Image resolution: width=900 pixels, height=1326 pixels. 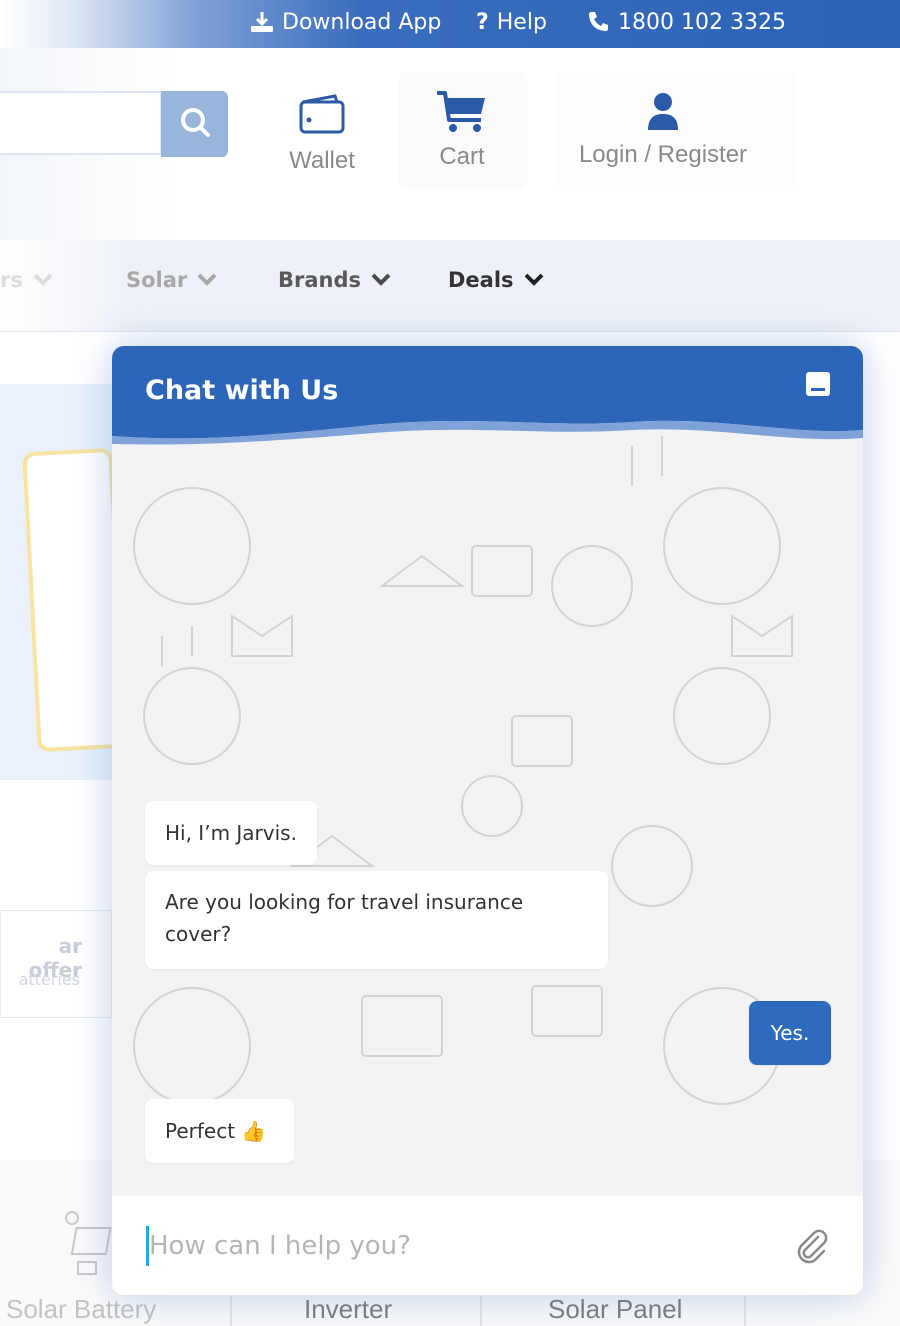 What do you see at coordinates (26, 280) in the screenshot?
I see `nav-item-partial: rs` at bounding box center [26, 280].